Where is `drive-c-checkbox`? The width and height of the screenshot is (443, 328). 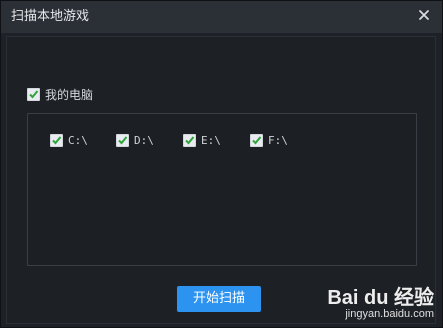
drive-c-checkbox is located at coordinates (56, 140).